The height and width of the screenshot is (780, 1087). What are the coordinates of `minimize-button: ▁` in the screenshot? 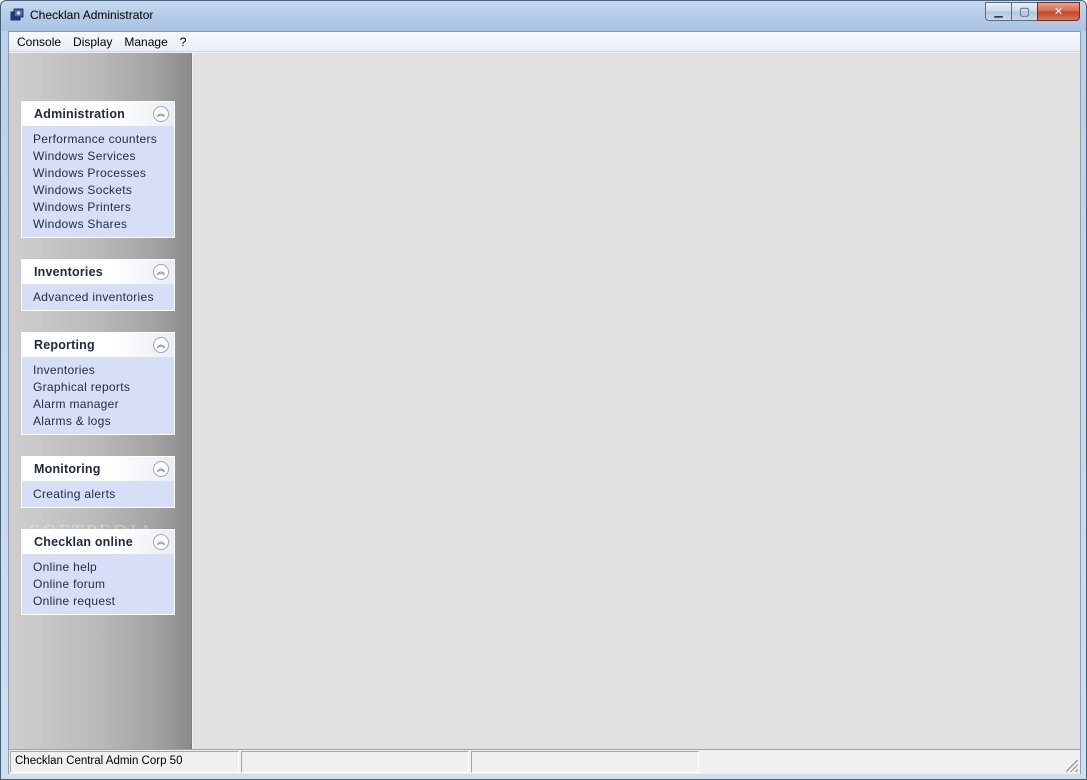 It's located at (998, 11).